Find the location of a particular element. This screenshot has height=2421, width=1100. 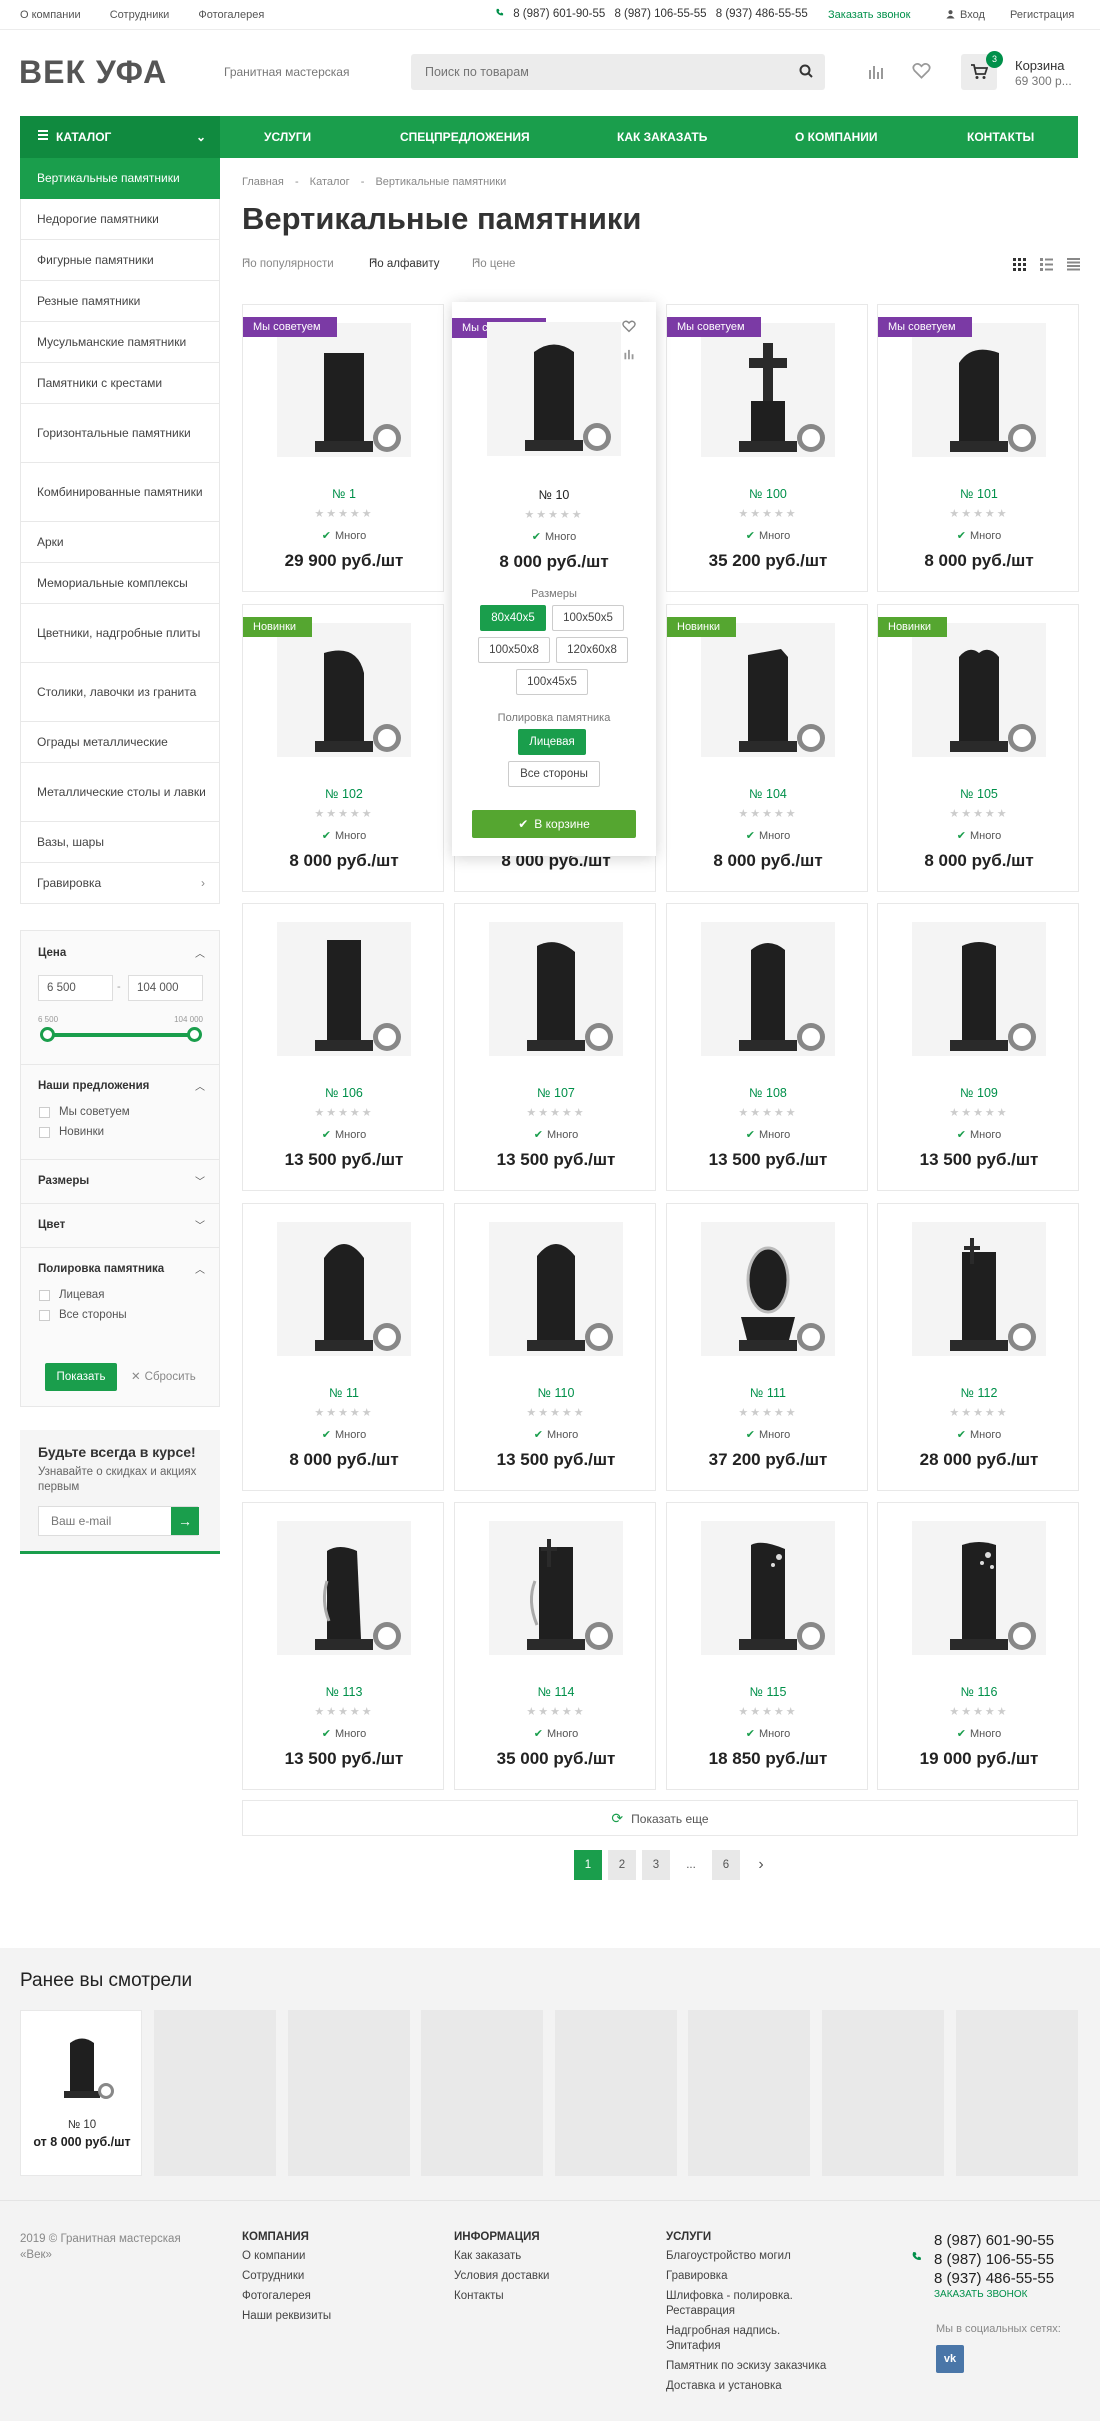

breadcrumb-catalog: Каталог is located at coordinates (330, 182).